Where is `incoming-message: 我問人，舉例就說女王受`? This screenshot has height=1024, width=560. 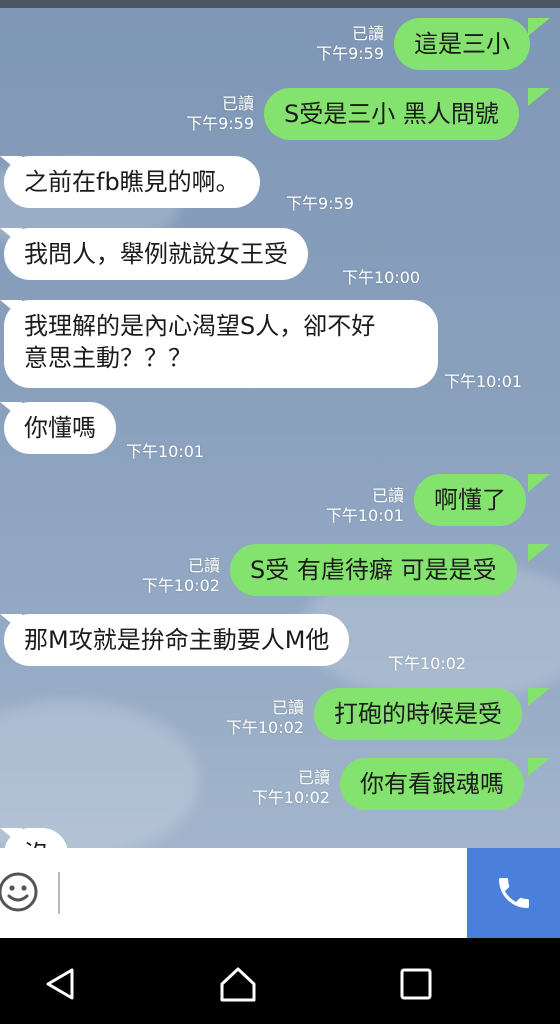
incoming-message: 我問人，舉例就說女王受 is located at coordinates (156, 254).